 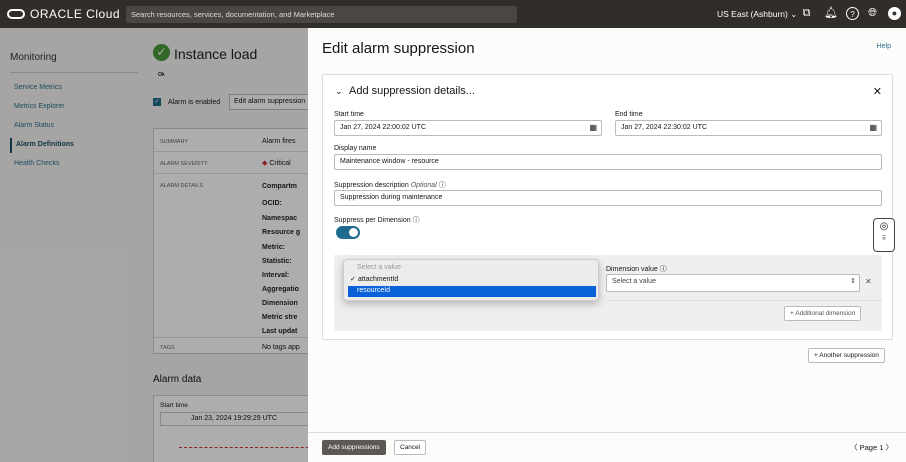 I want to click on description-label: Suppression description Optional ⓘ, so click(x=390, y=185).